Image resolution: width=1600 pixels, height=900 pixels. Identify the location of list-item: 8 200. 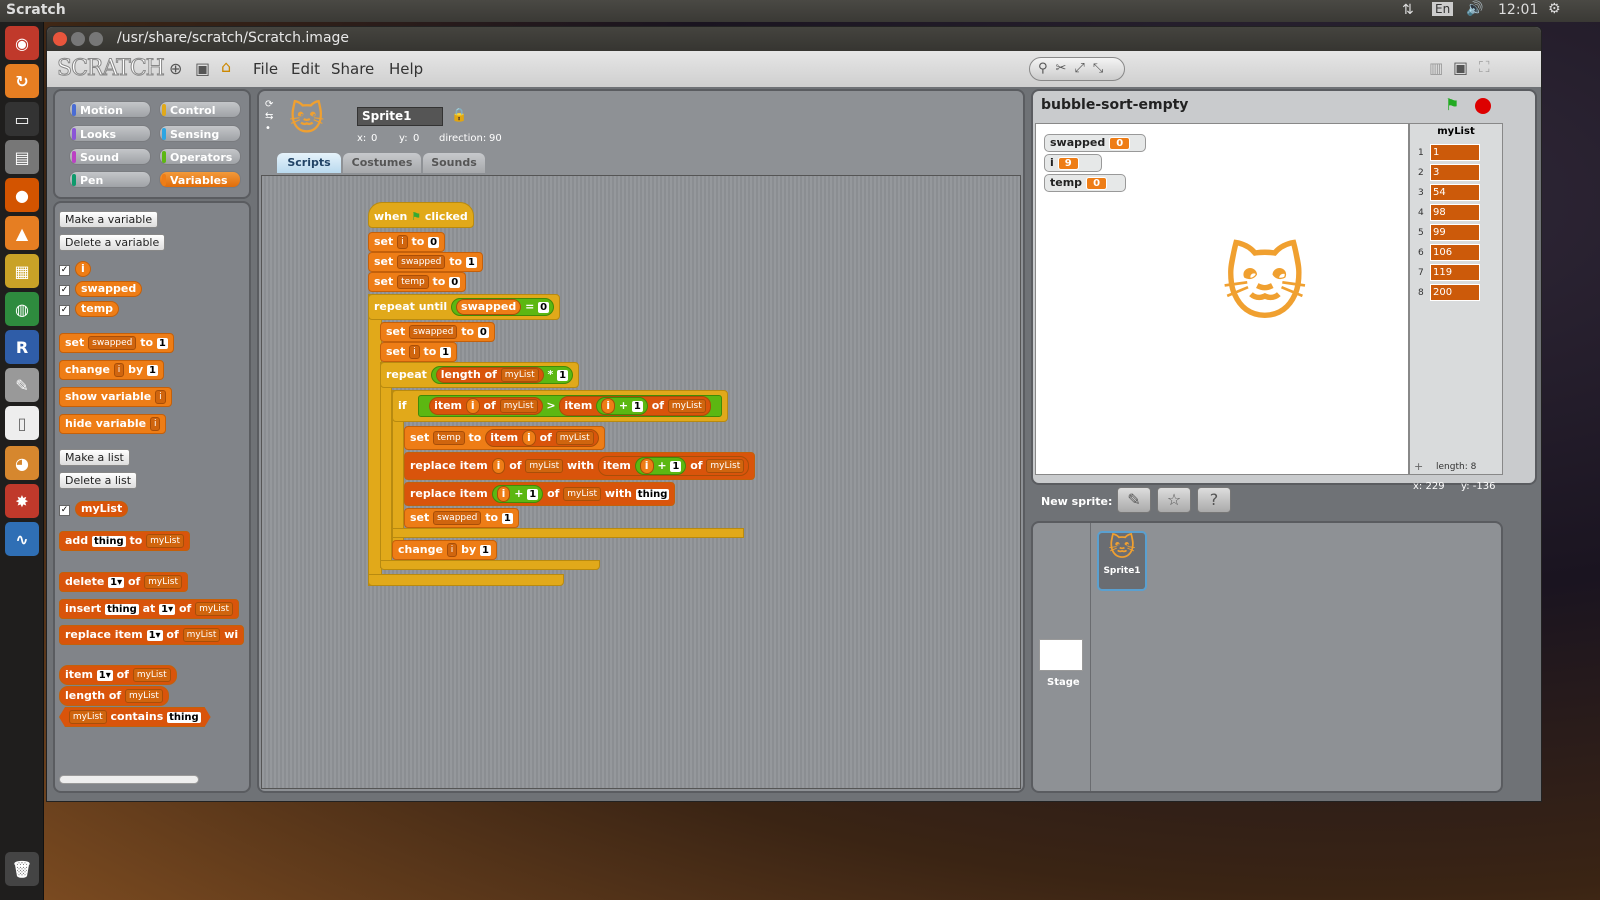
(1453, 293).